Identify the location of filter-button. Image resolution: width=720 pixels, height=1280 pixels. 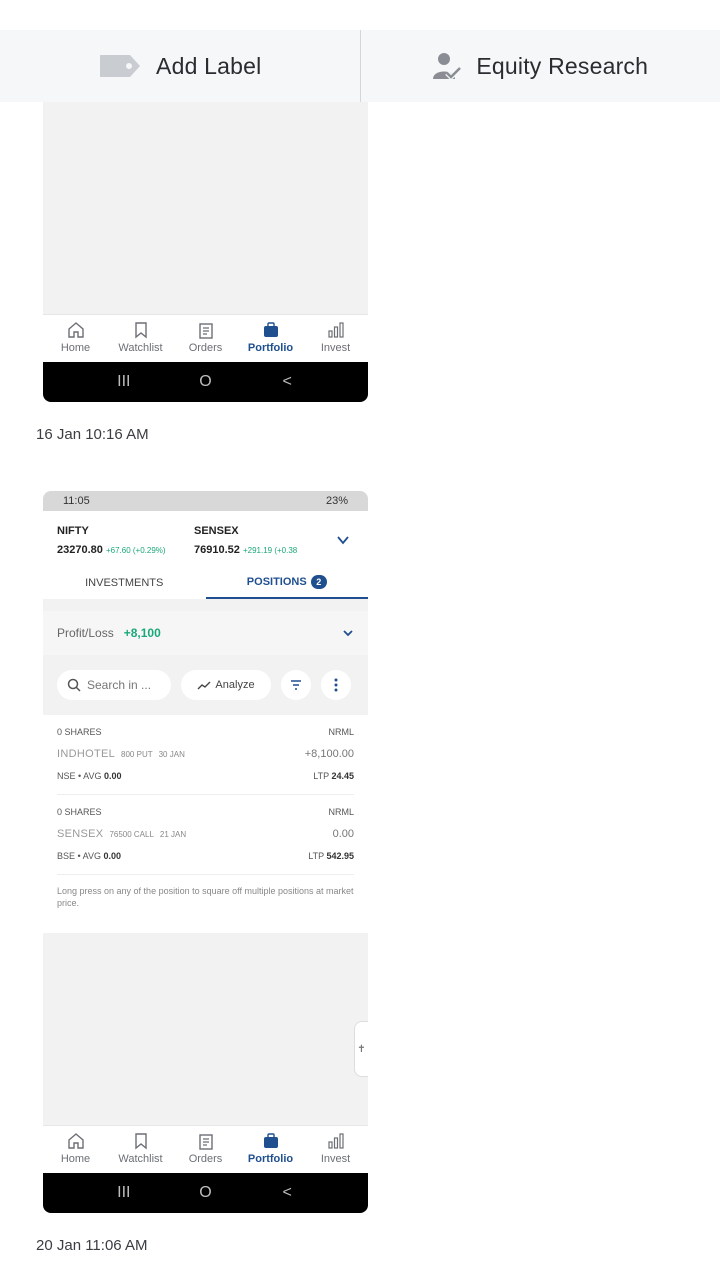
(296, 685).